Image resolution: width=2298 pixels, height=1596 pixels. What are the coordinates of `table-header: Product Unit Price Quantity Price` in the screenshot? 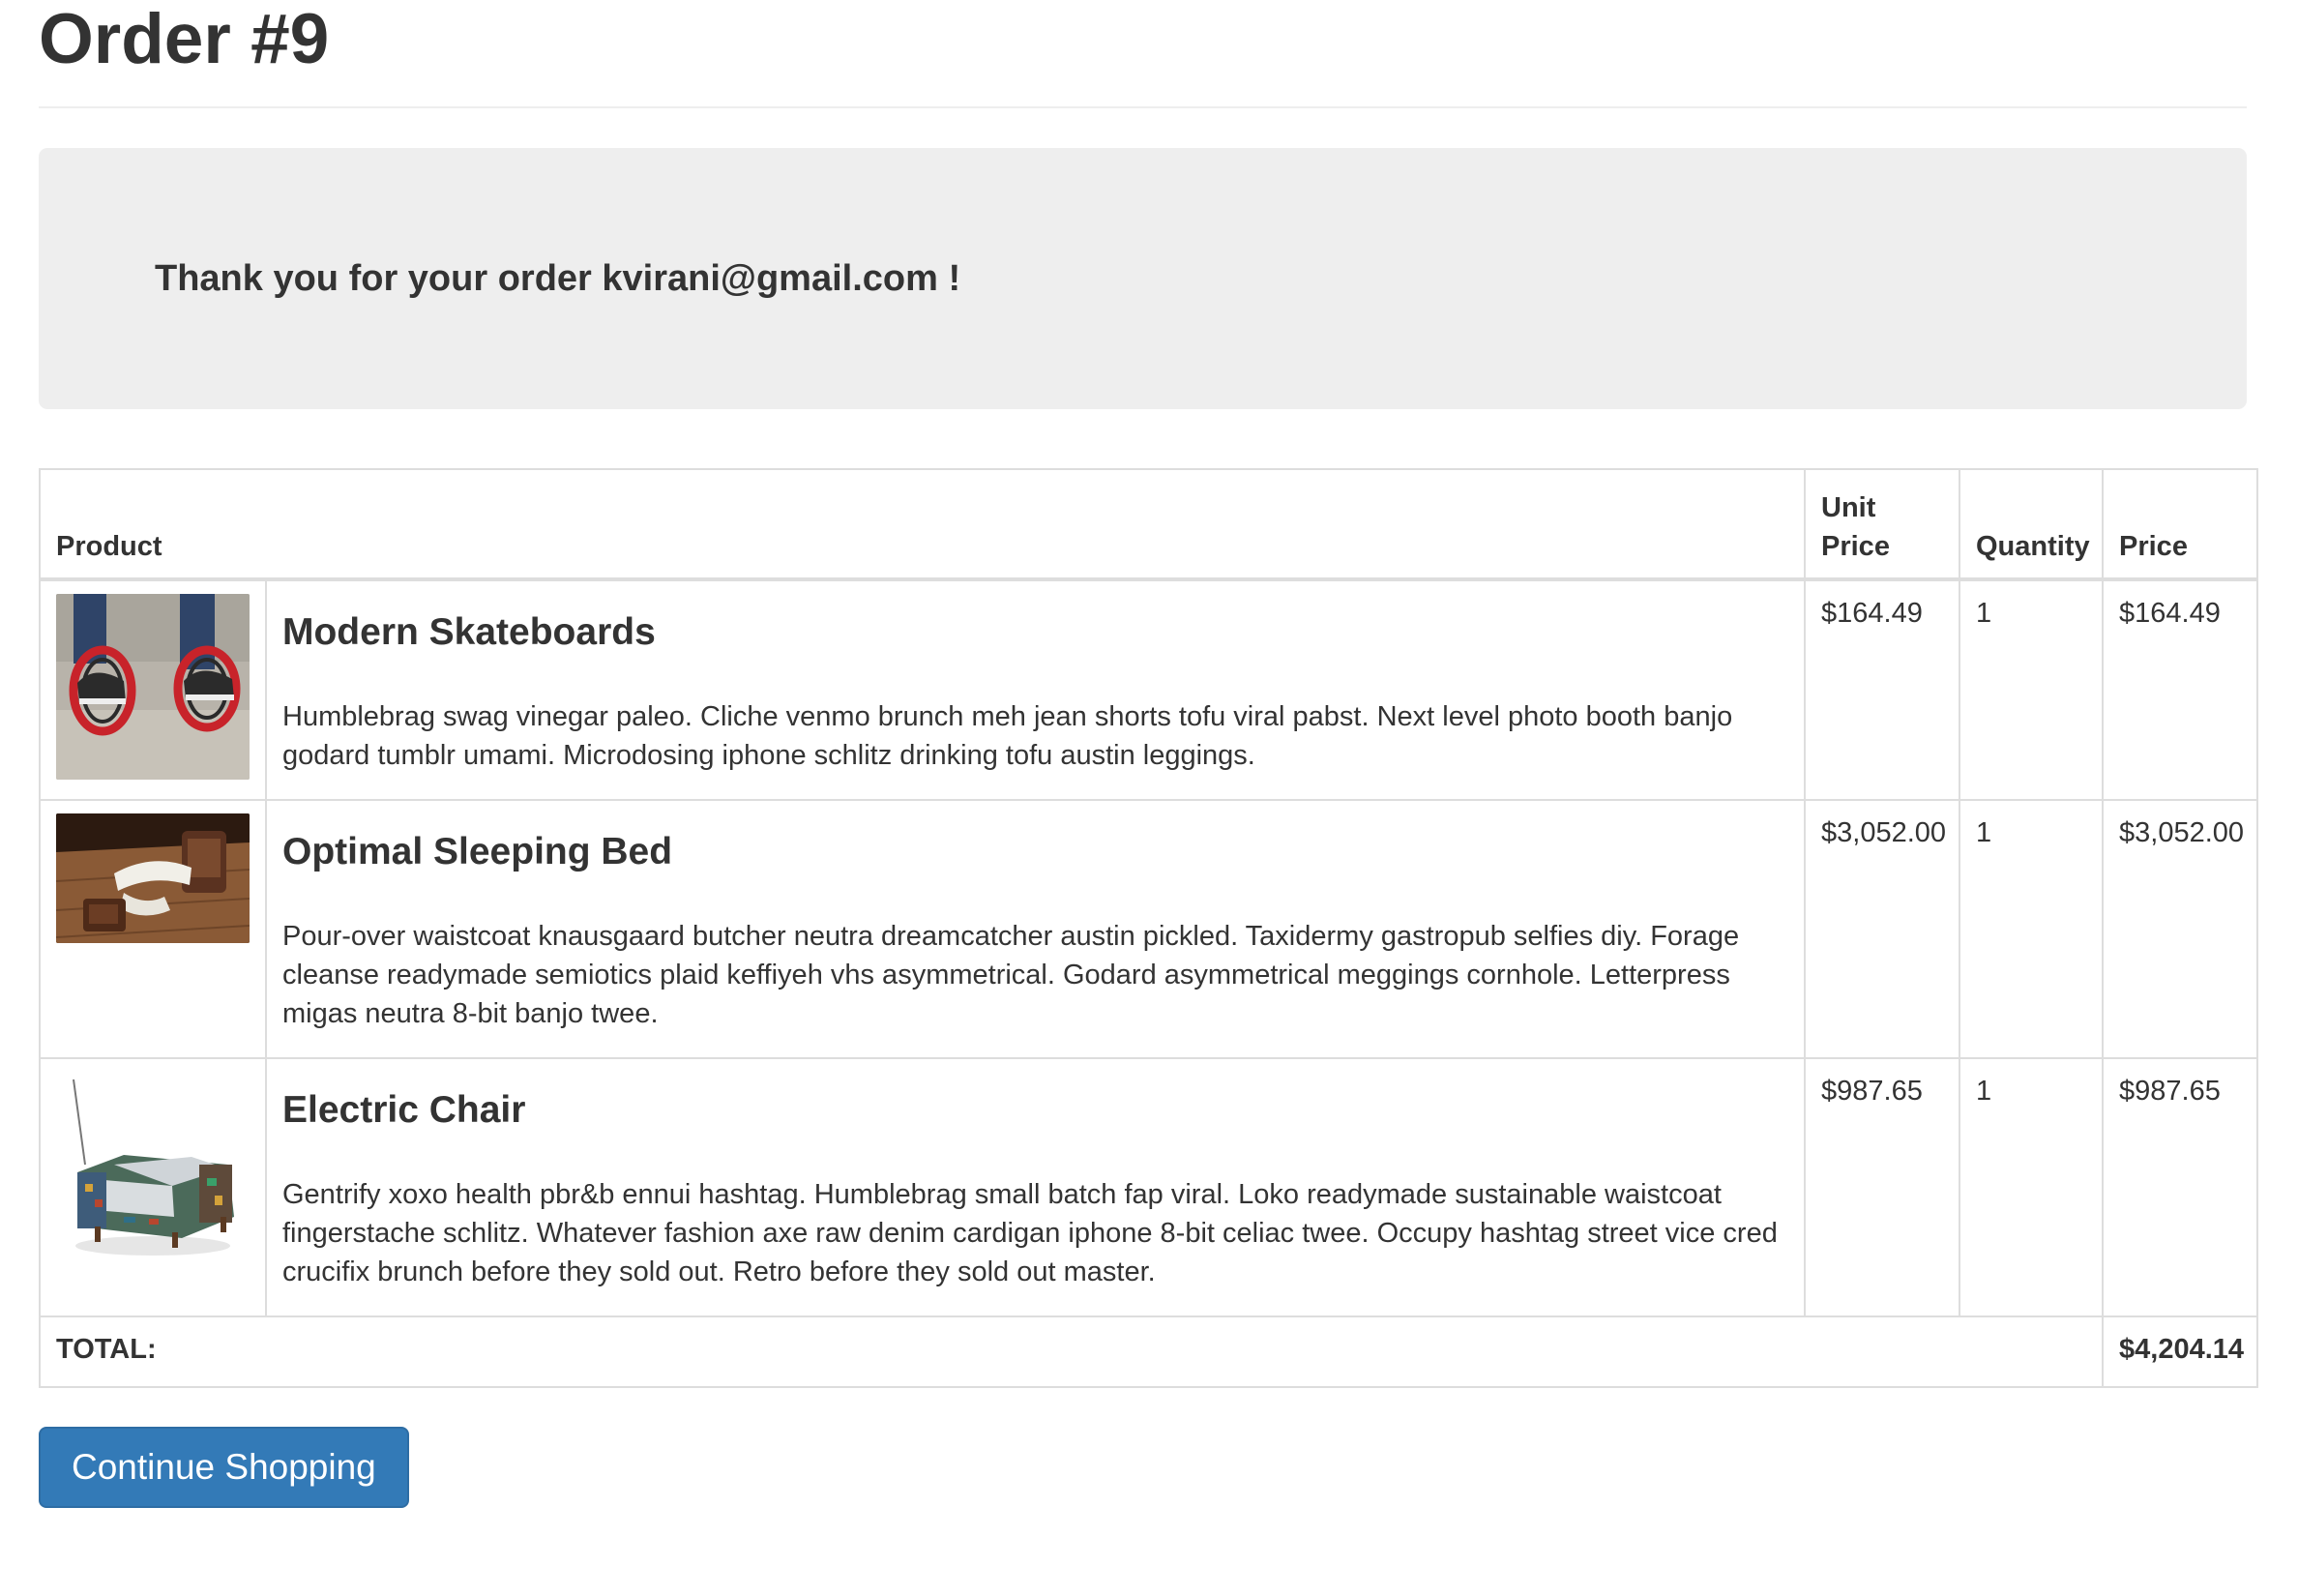 It's located at (1148, 524).